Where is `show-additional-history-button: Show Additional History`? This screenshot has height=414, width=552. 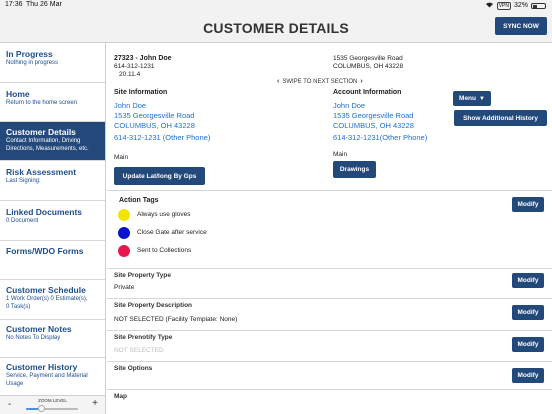 show-additional-history-button: Show Additional History is located at coordinates (500, 118).